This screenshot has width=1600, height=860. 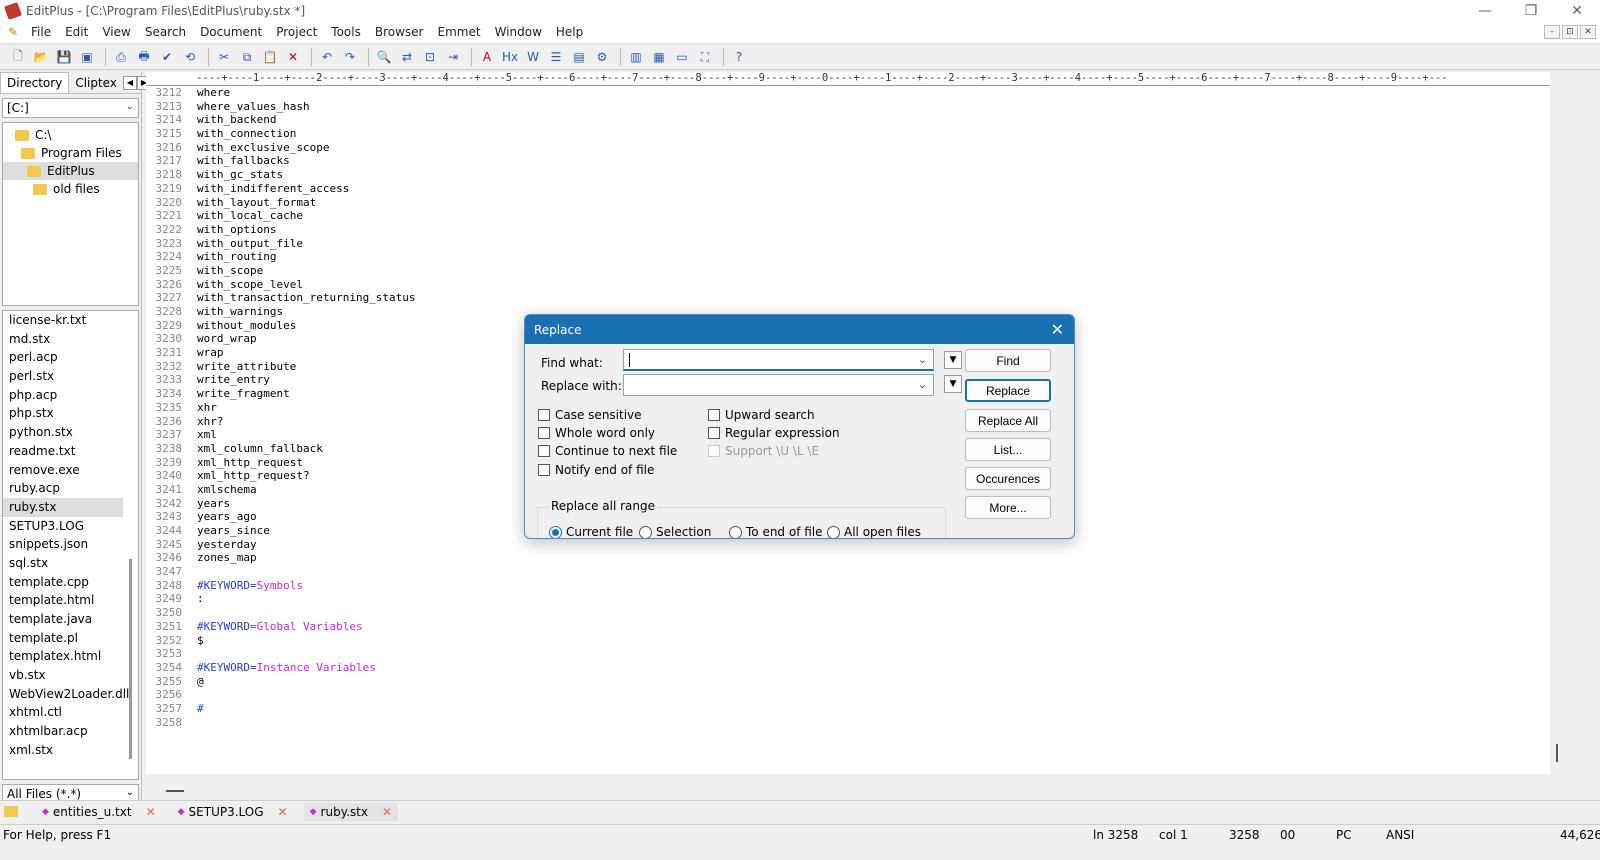 I want to click on list-item: php.stx, so click(x=63, y=413).